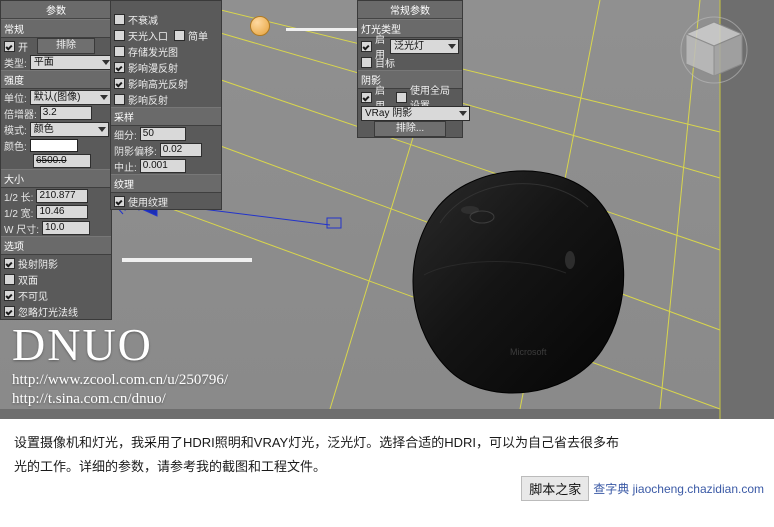 The height and width of the screenshot is (527, 774). What do you see at coordinates (119, 51) in the screenshot?
I see `checkbox-store-irradiance-box` at bounding box center [119, 51].